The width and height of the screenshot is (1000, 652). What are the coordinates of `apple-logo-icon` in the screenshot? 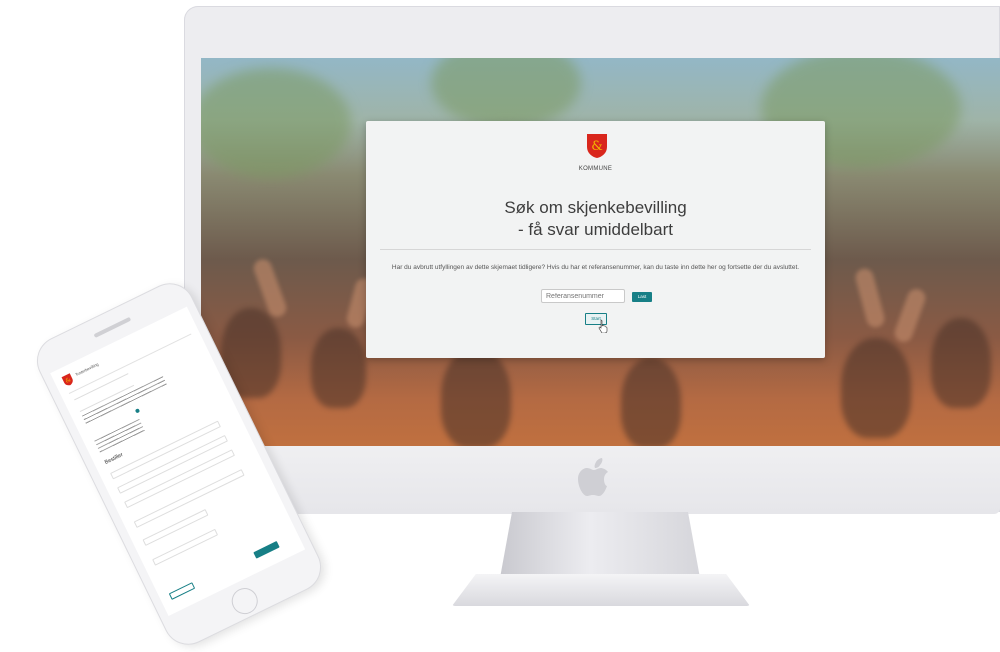 It's located at (593, 477).